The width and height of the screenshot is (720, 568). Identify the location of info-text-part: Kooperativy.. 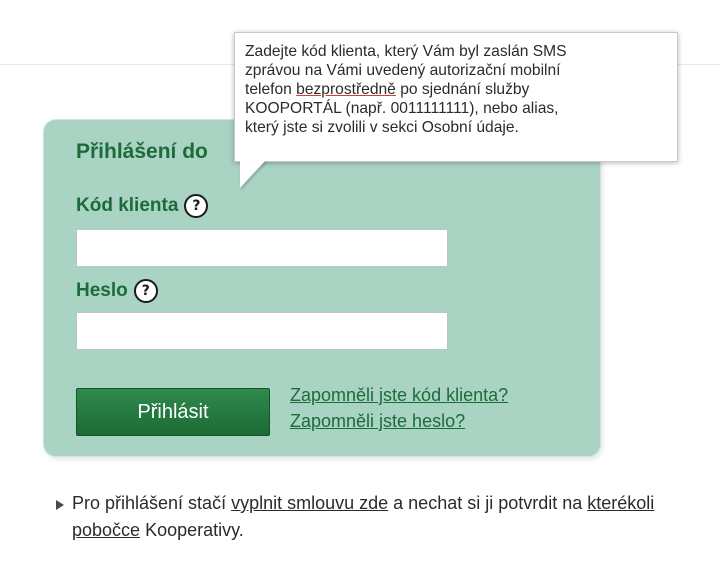
(192, 530).